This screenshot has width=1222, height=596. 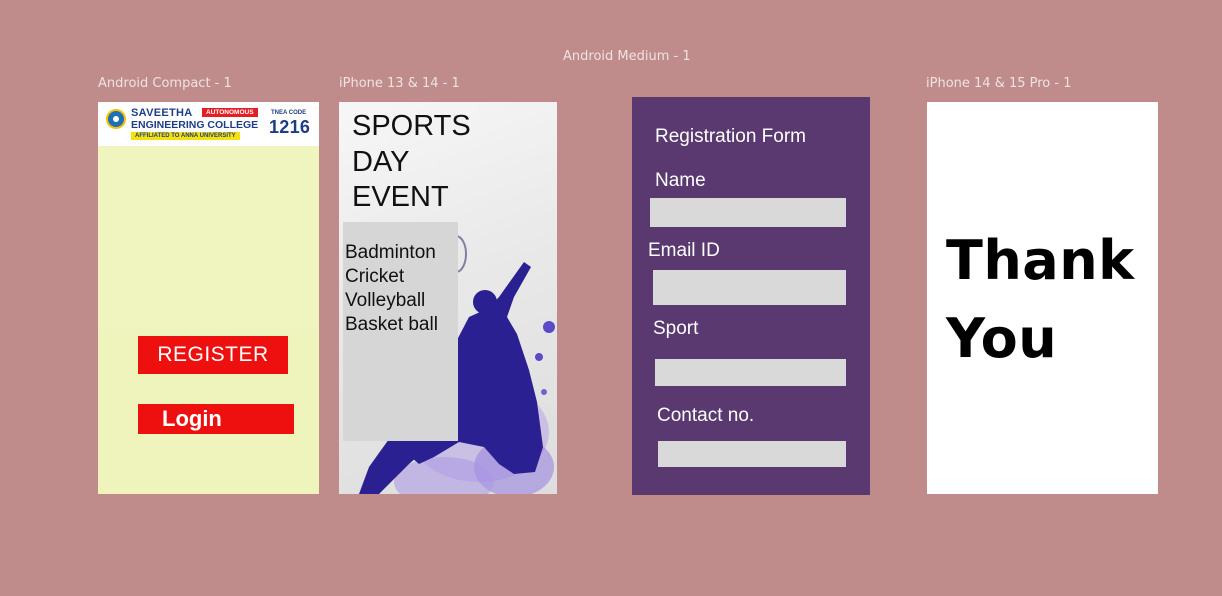 What do you see at coordinates (165, 83) in the screenshot?
I see `frame-label-android-compact: Android Compact - 1` at bounding box center [165, 83].